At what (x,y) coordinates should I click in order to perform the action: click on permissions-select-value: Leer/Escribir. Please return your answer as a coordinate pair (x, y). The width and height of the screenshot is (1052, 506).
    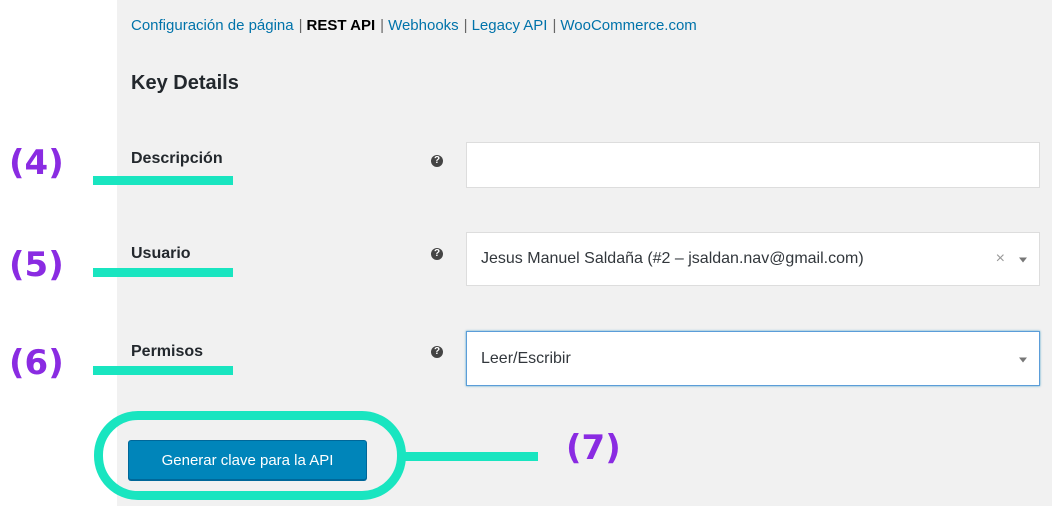
    Looking at the image, I should click on (526, 358).